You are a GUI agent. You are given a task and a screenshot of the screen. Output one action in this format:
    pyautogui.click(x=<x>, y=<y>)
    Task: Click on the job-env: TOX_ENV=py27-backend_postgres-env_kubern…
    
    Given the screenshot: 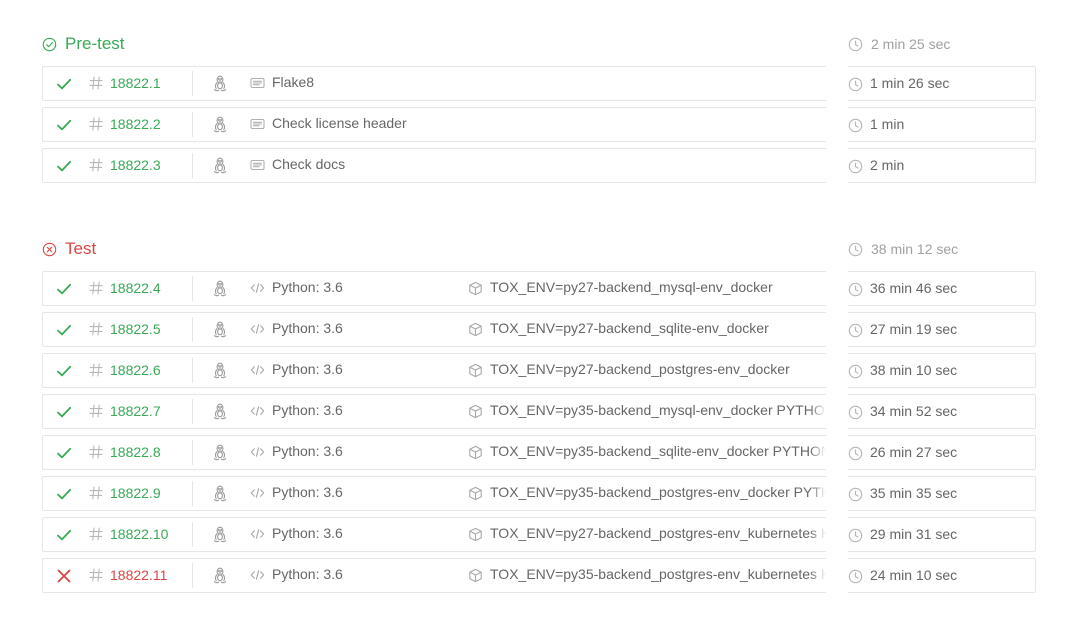 What is the action you would take?
    pyautogui.click(x=658, y=533)
    